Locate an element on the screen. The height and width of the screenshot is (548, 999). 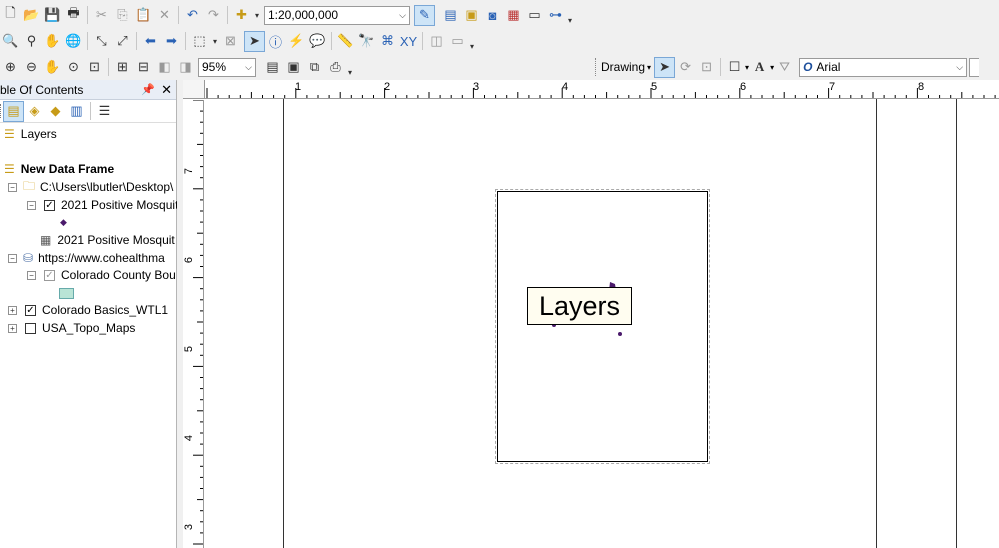
list-by-selection-icon: ▥ is located at coordinates (76, 111).